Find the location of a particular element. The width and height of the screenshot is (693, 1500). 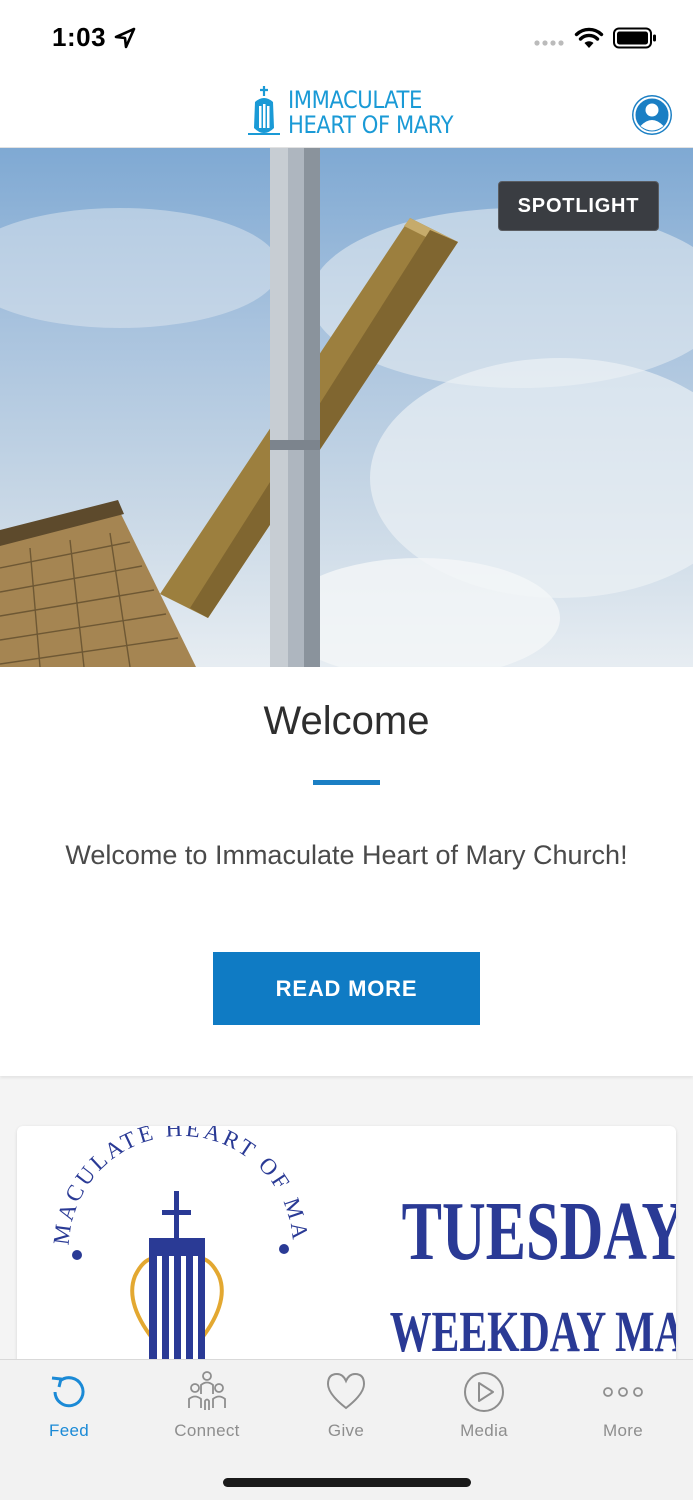

heart-icon is located at coordinates (346, 1391).